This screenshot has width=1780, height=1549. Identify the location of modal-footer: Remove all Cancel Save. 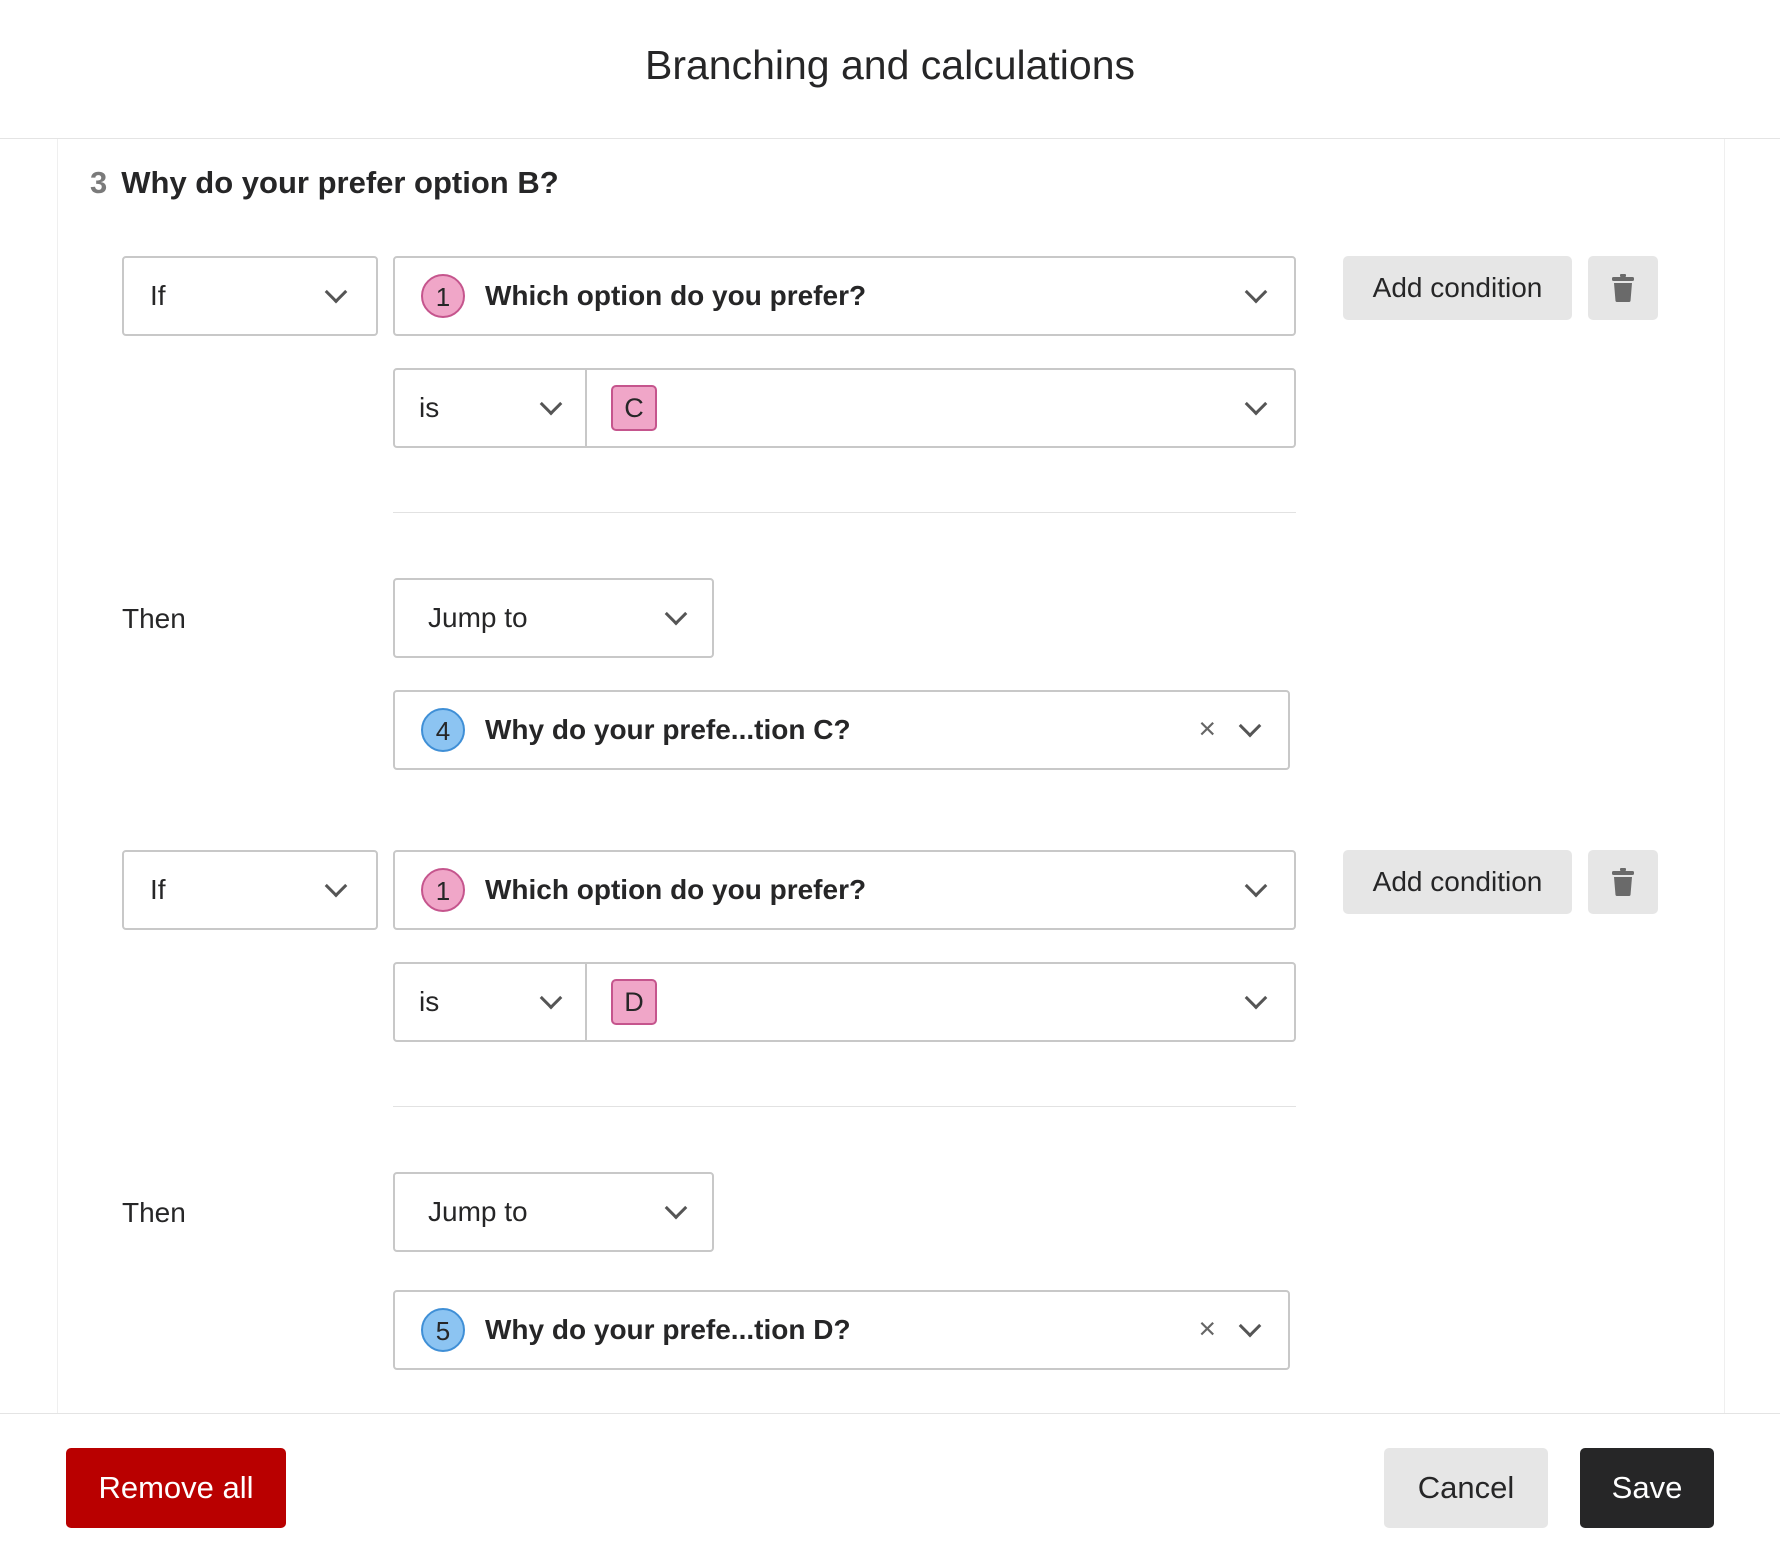
(890, 1481).